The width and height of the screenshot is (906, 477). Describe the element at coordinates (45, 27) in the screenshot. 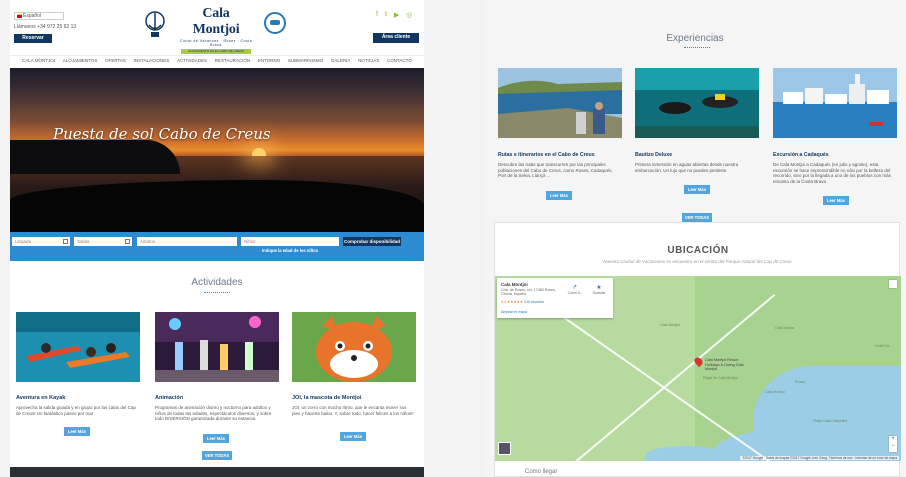

I see `phone-number: Llámanos +34 972 25 62 13` at that location.